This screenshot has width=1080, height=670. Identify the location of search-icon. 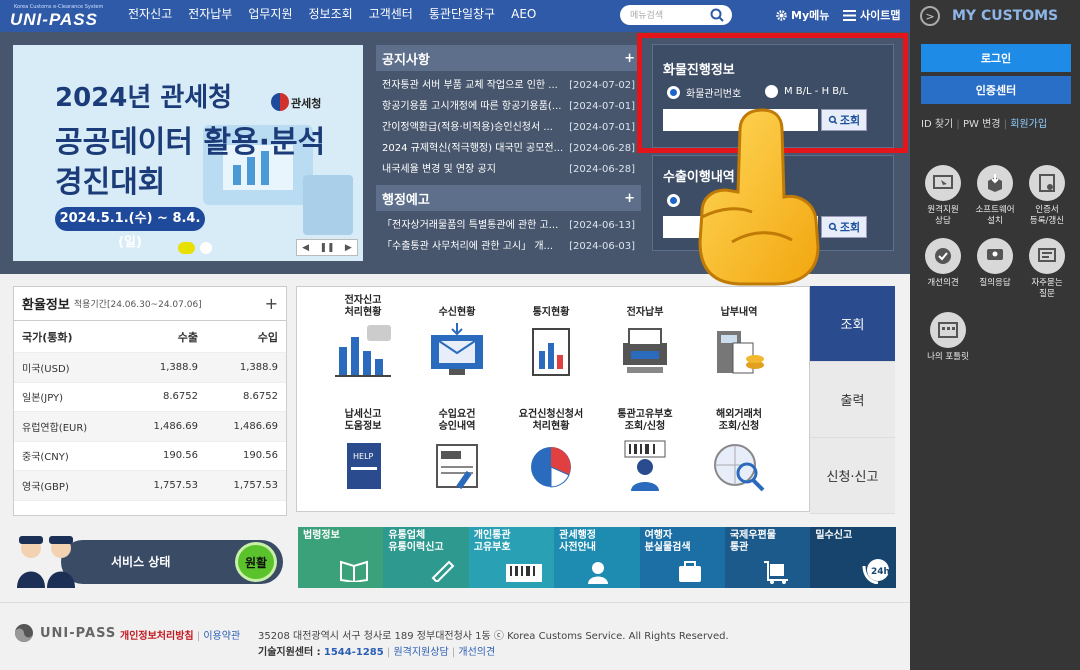
(717, 15).